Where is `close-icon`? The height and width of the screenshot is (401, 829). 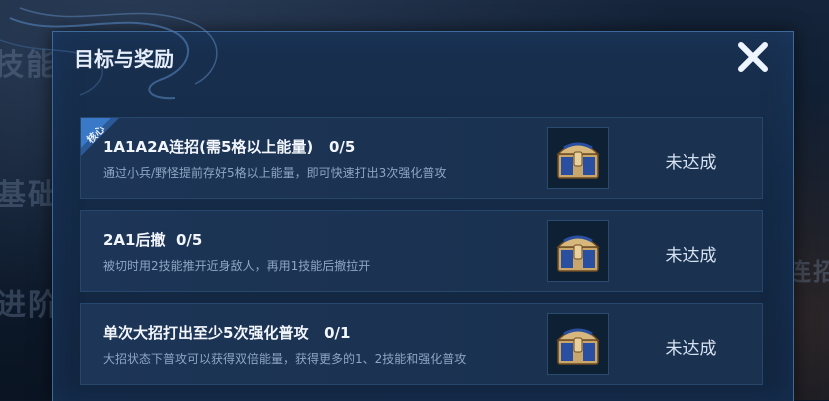 close-icon is located at coordinates (753, 57).